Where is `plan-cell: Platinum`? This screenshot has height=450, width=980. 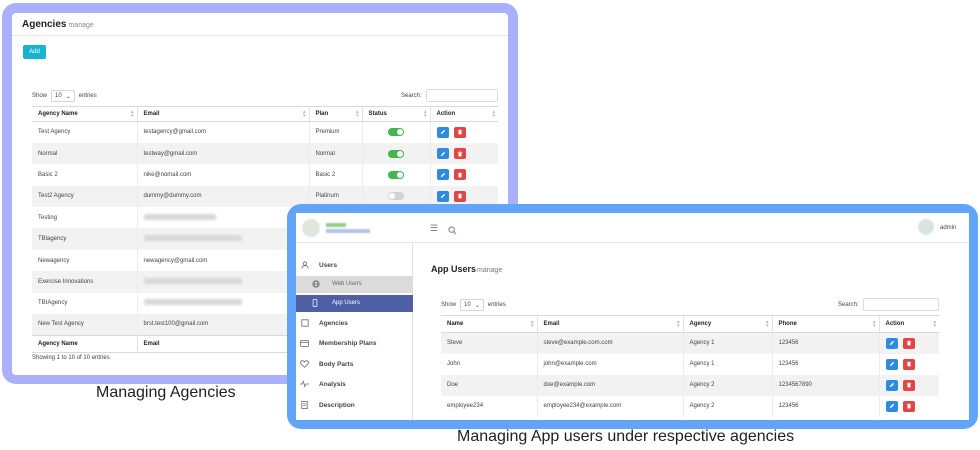
plan-cell: Platinum is located at coordinates (327, 196).